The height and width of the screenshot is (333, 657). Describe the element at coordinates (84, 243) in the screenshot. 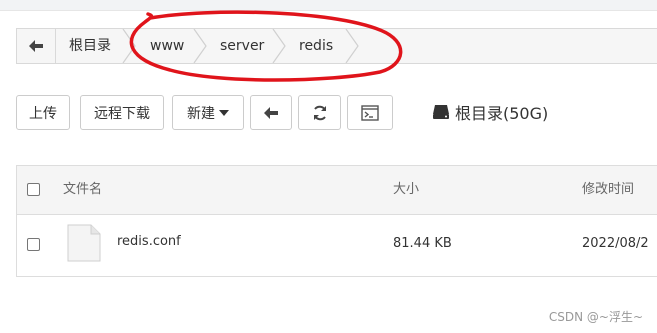

I see `file-icon` at that location.